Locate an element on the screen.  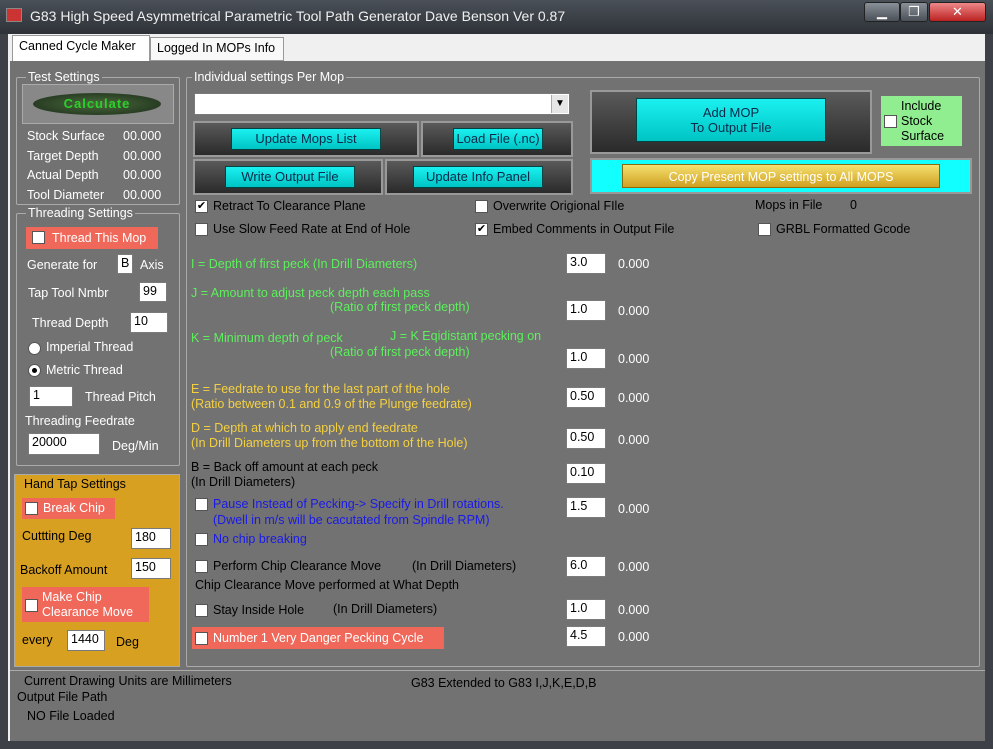
param-j-value: 0.000 is located at coordinates (634, 311).